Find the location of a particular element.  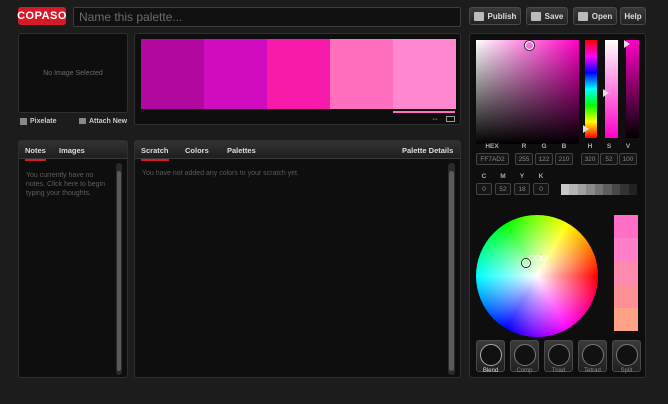

saturation-slider-handle is located at coordinates (606, 93).